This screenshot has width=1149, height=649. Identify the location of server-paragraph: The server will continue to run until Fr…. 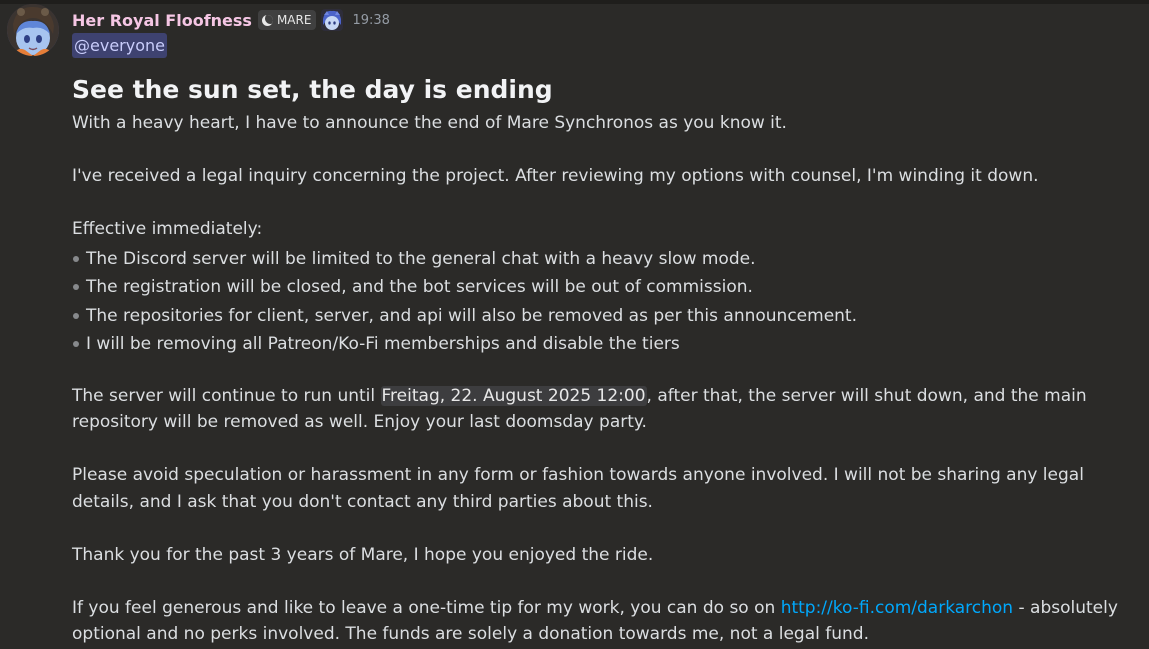
(607, 409).